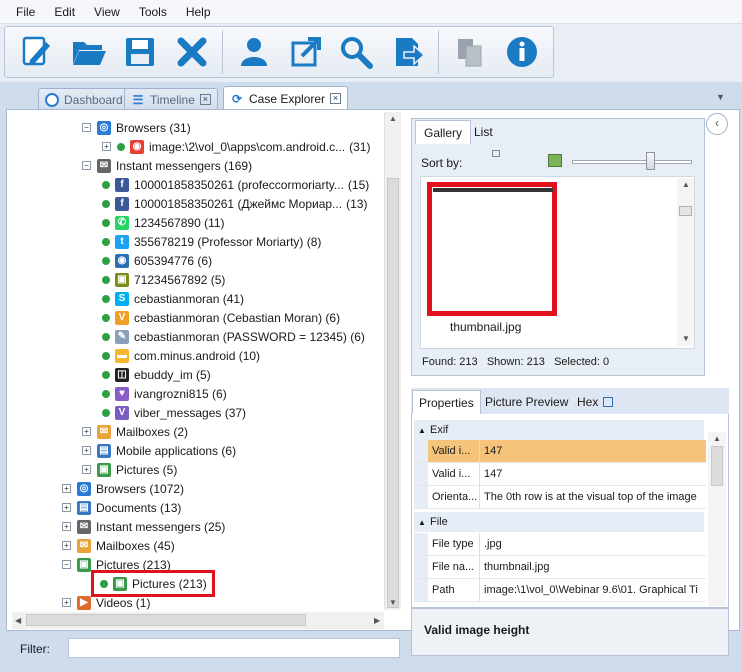 The image size is (742, 672). I want to click on info-icon, so click(522, 52).